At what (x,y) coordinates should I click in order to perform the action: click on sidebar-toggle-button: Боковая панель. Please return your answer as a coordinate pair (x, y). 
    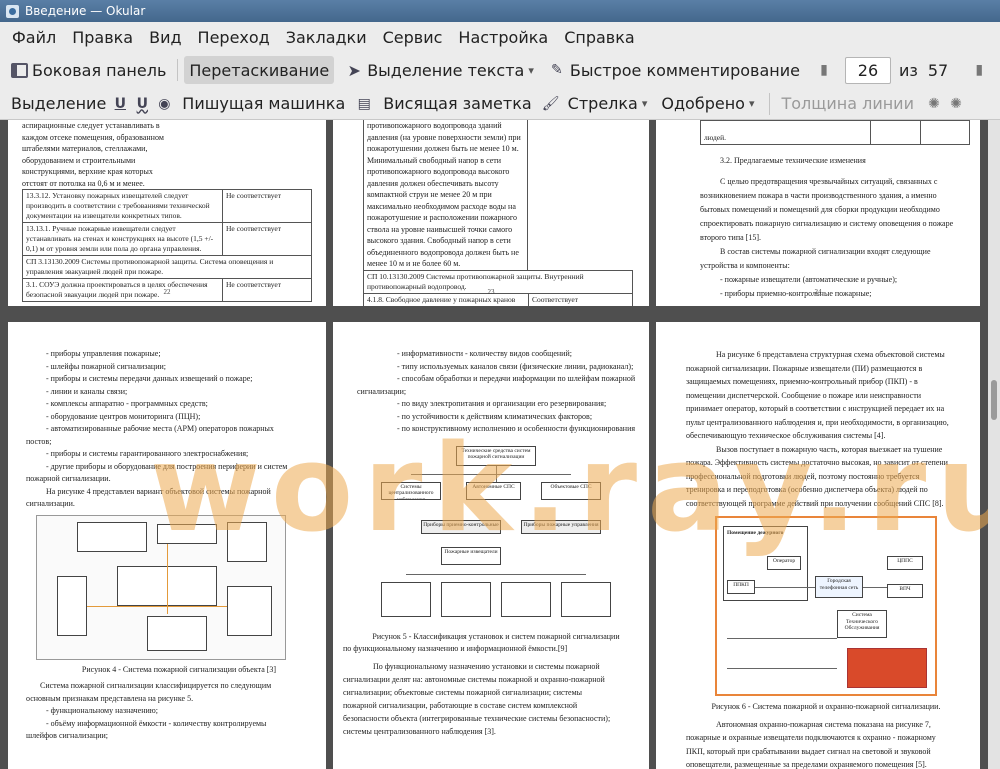
    Looking at the image, I should click on (88, 70).